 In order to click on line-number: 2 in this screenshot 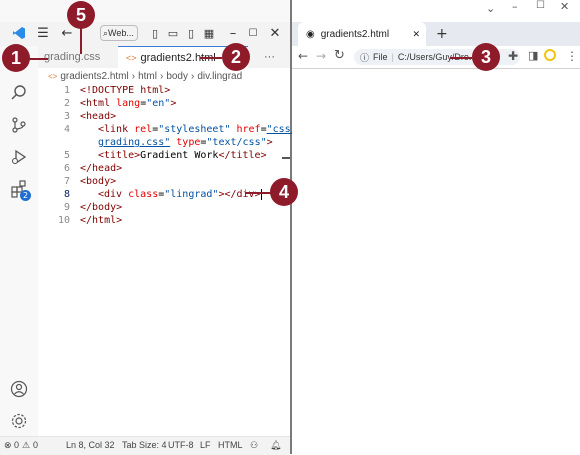, I will do `click(66, 103)`.